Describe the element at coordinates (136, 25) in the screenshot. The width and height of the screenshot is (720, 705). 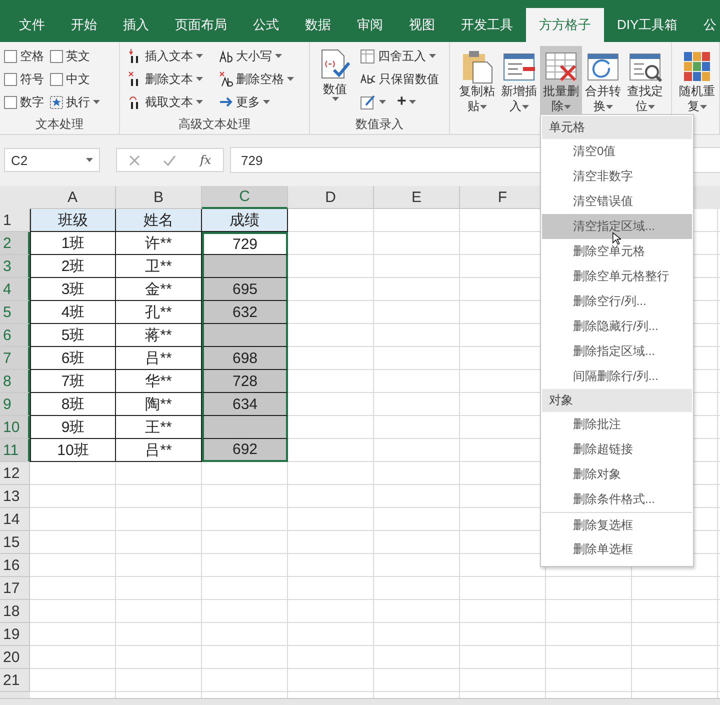
I see `ribbon-tab: 插入` at that location.